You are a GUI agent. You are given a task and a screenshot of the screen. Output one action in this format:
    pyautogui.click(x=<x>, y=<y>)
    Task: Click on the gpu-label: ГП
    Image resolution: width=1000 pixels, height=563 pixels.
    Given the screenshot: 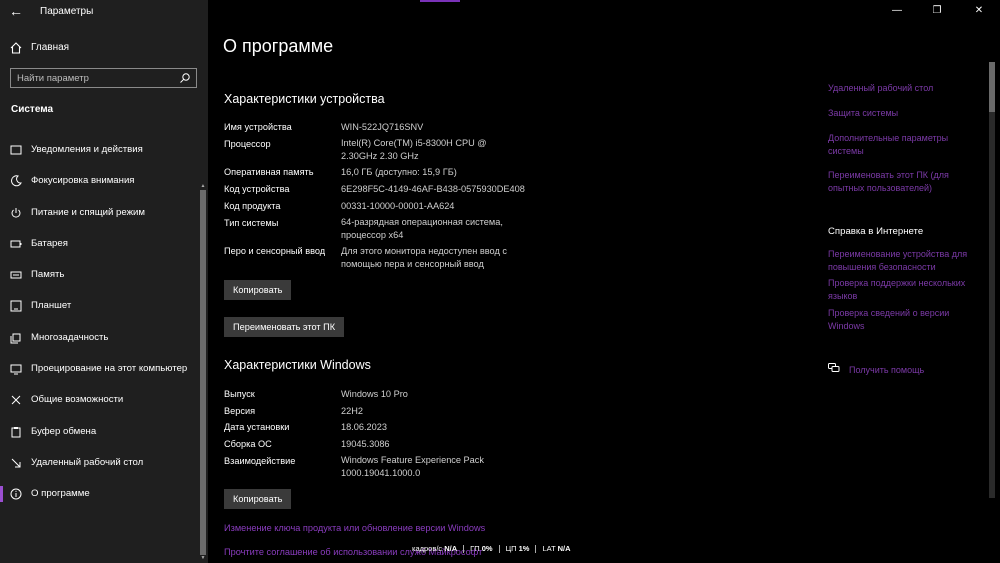 What is the action you would take?
    pyautogui.click(x=475, y=548)
    